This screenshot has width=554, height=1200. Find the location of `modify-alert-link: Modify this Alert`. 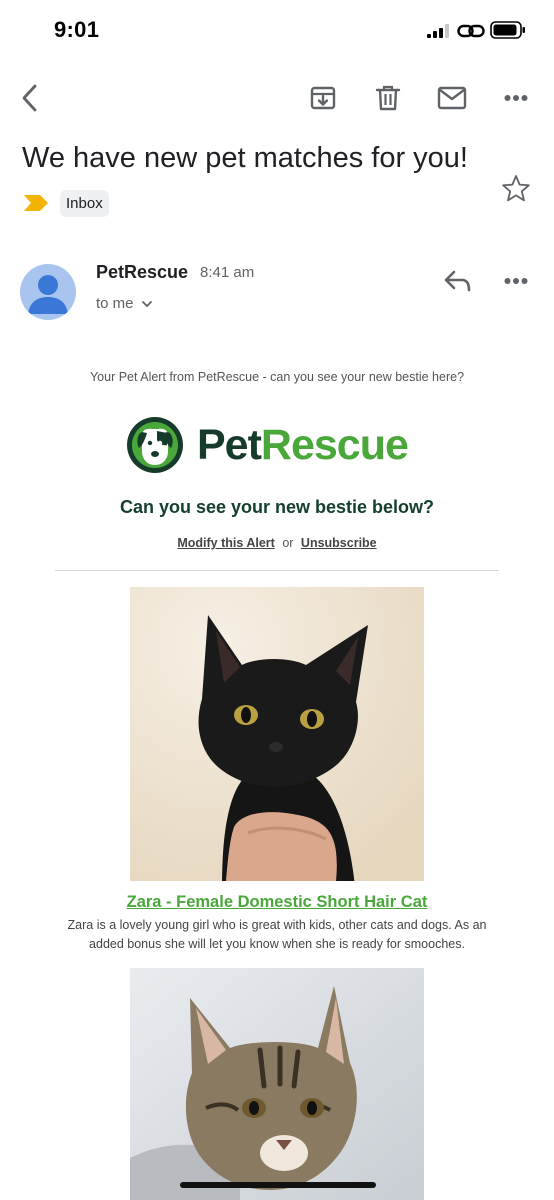

modify-alert-link: Modify this Alert is located at coordinates (225, 543).